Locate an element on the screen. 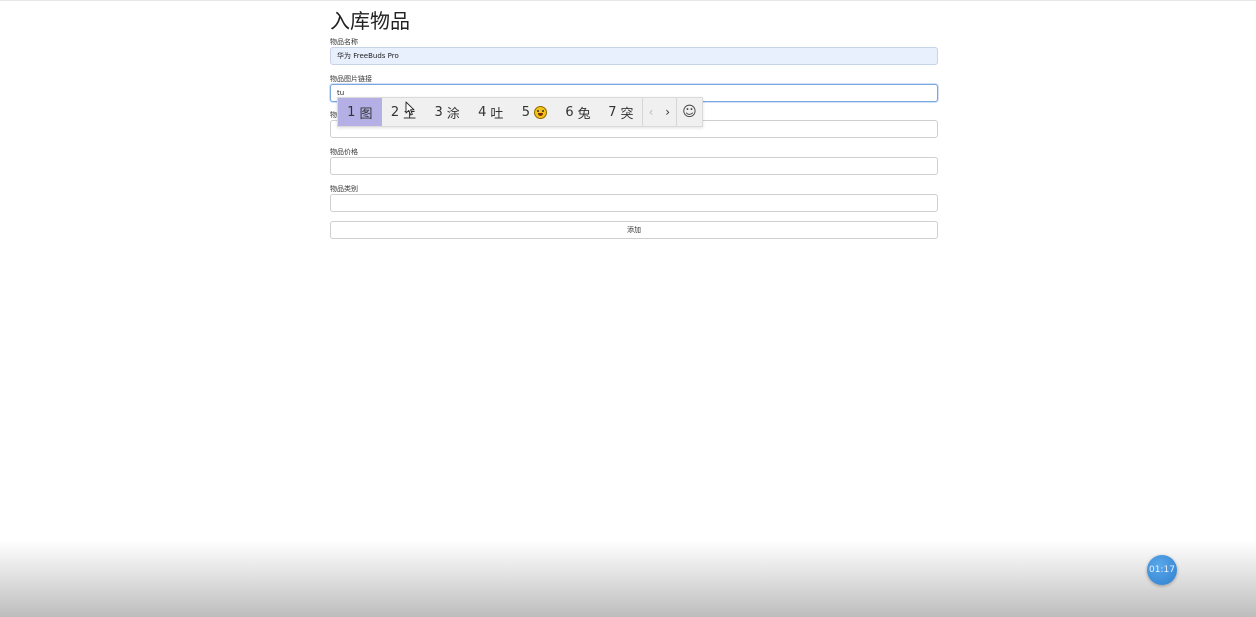 The width and height of the screenshot is (1256, 617). ime-candidate-7: 7 突 is located at coordinates (621, 112).